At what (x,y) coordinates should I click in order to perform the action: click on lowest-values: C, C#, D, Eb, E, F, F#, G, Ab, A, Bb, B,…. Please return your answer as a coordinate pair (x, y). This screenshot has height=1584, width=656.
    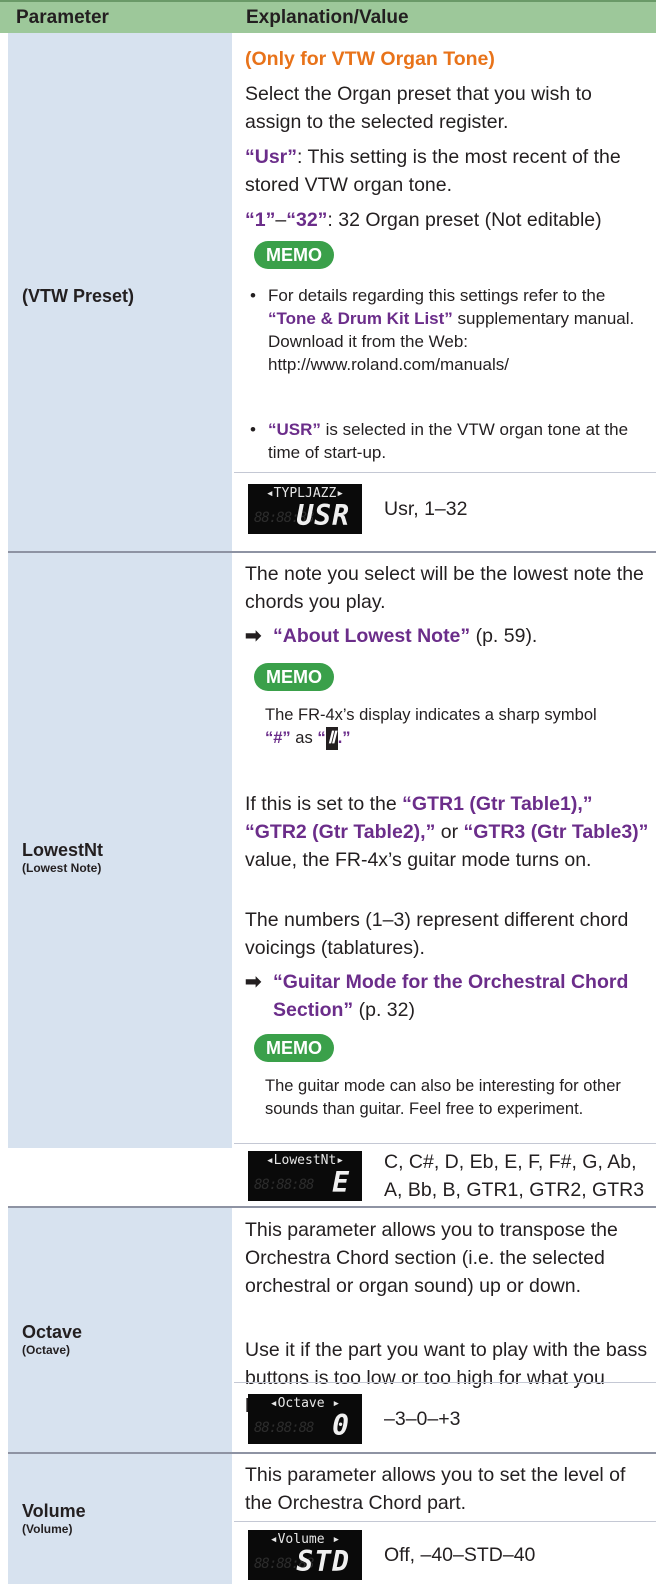
    Looking at the image, I should click on (514, 1176).